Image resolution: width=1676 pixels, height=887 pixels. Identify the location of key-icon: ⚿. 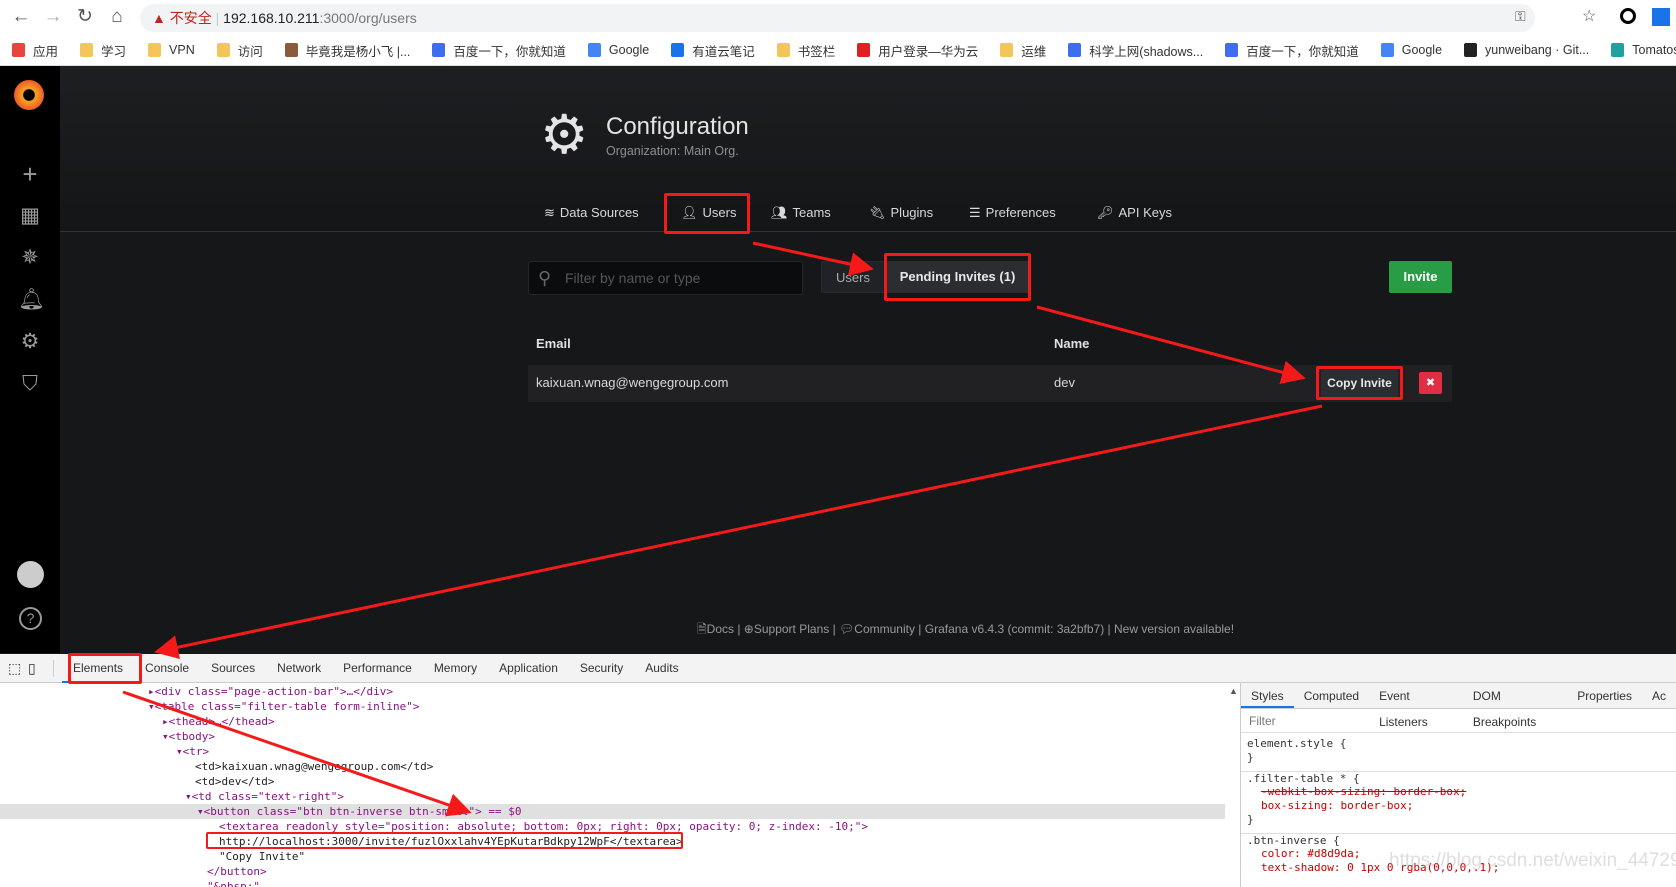
(1520, 16).